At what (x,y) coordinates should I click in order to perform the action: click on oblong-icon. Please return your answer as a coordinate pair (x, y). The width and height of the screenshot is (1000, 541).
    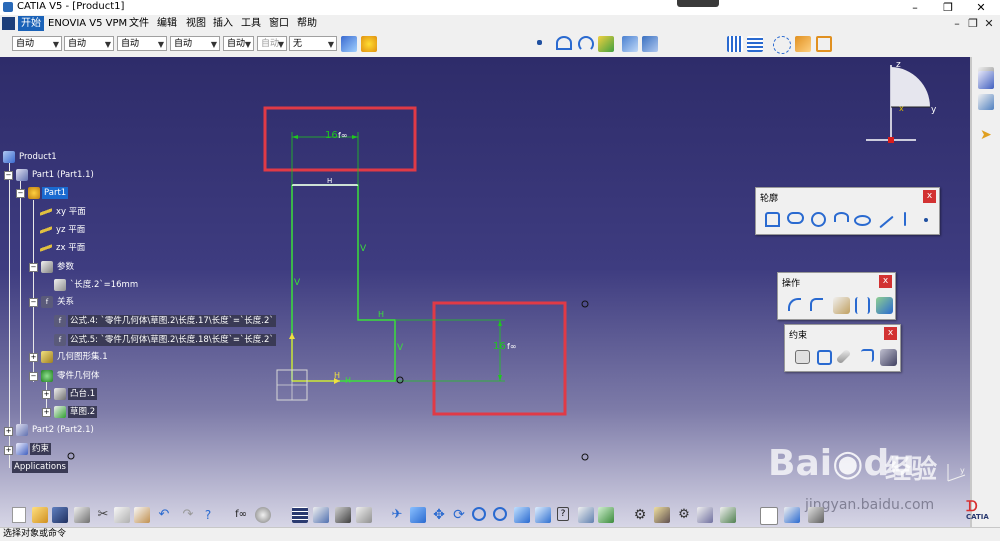
    Looking at the image, I should click on (795, 218).